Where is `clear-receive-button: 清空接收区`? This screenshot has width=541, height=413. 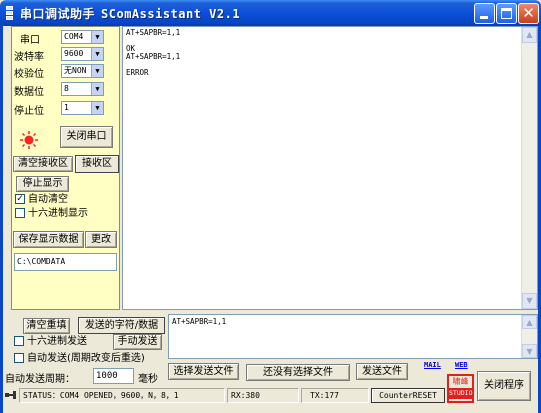 clear-receive-button: 清空接收区 is located at coordinates (43, 164).